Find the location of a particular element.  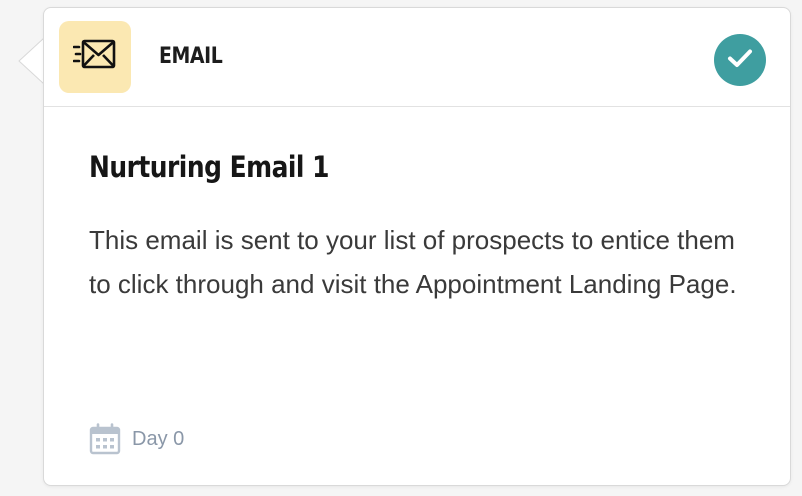

check-icon is located at coordinates (740, 60).